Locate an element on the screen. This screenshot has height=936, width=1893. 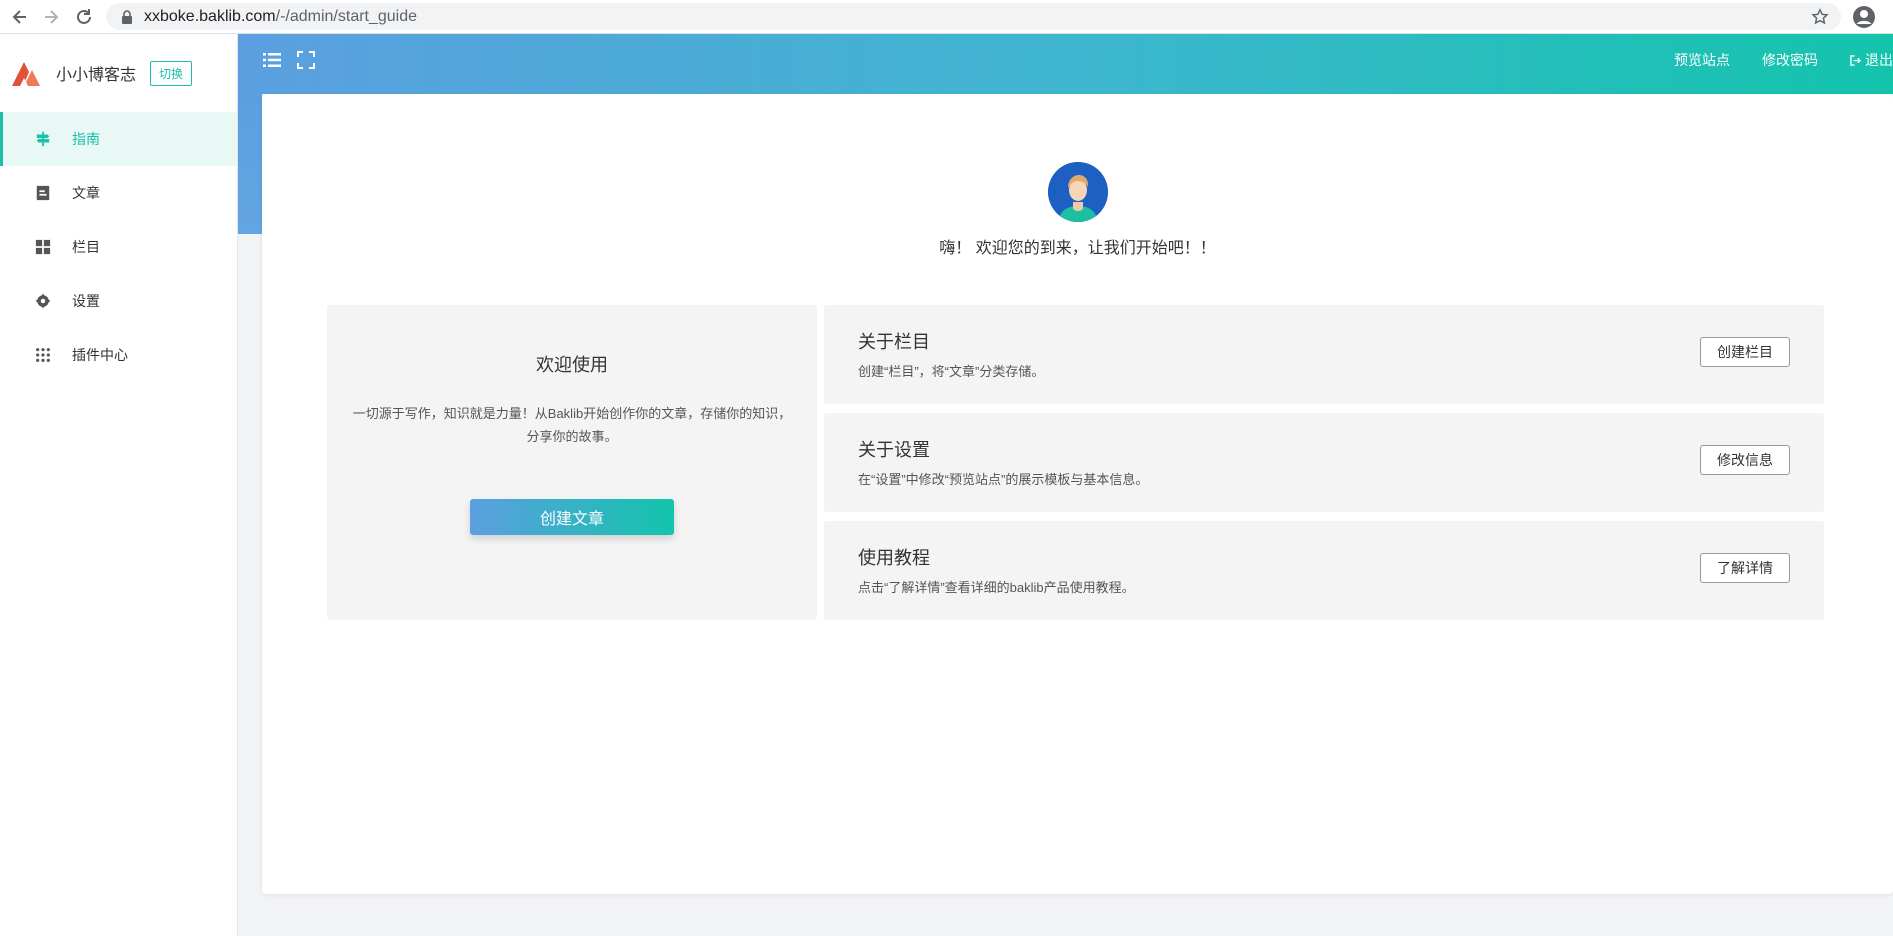
apps-icon is located at coordinates (43, 355).